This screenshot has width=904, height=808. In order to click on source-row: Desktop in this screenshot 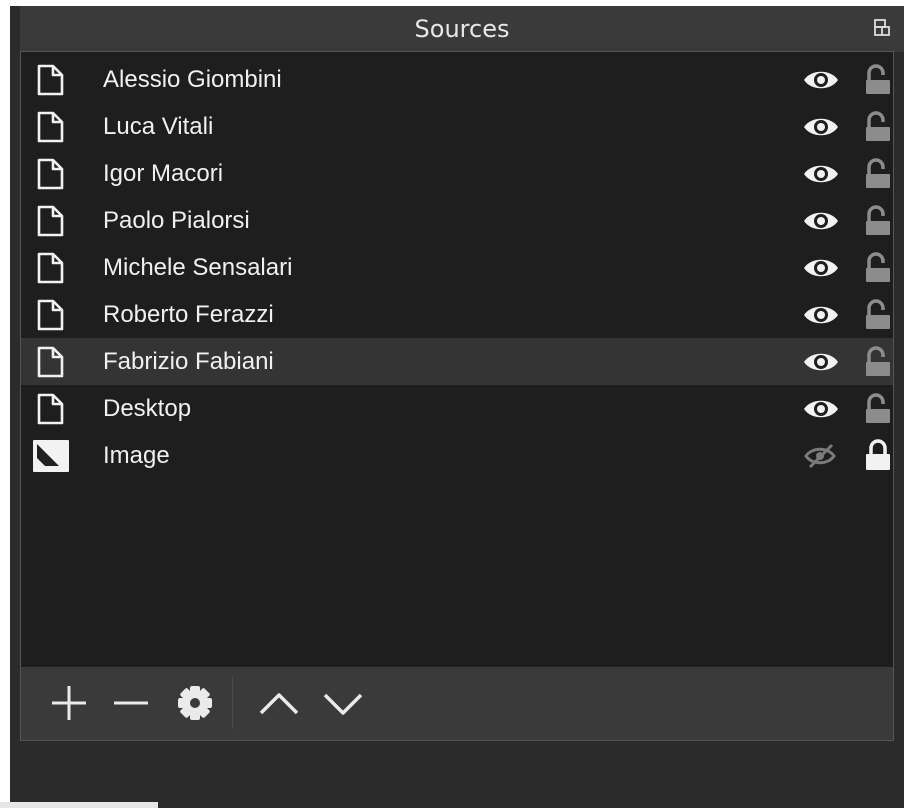, I will do `click(457, 408)`.